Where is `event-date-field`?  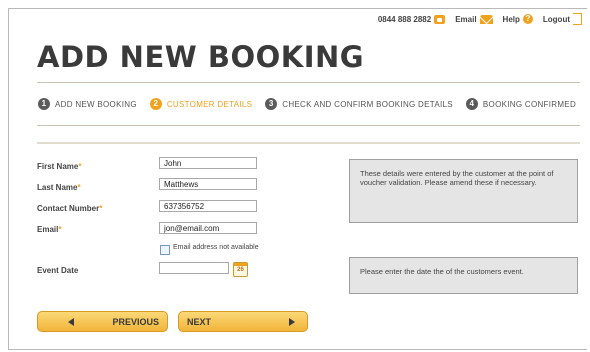 event-date-field is located at coordinates (194, 268).